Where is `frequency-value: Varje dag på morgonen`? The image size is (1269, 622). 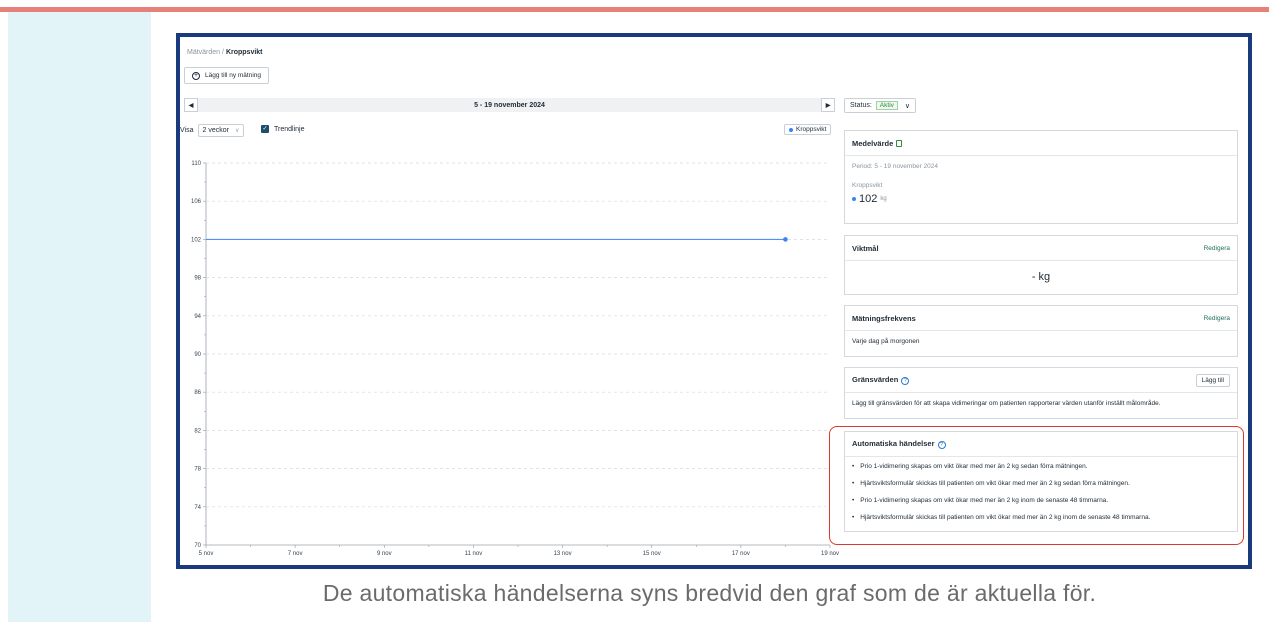 frequency-value: Varje dag på morgonen is located at coordinates (886, 341).